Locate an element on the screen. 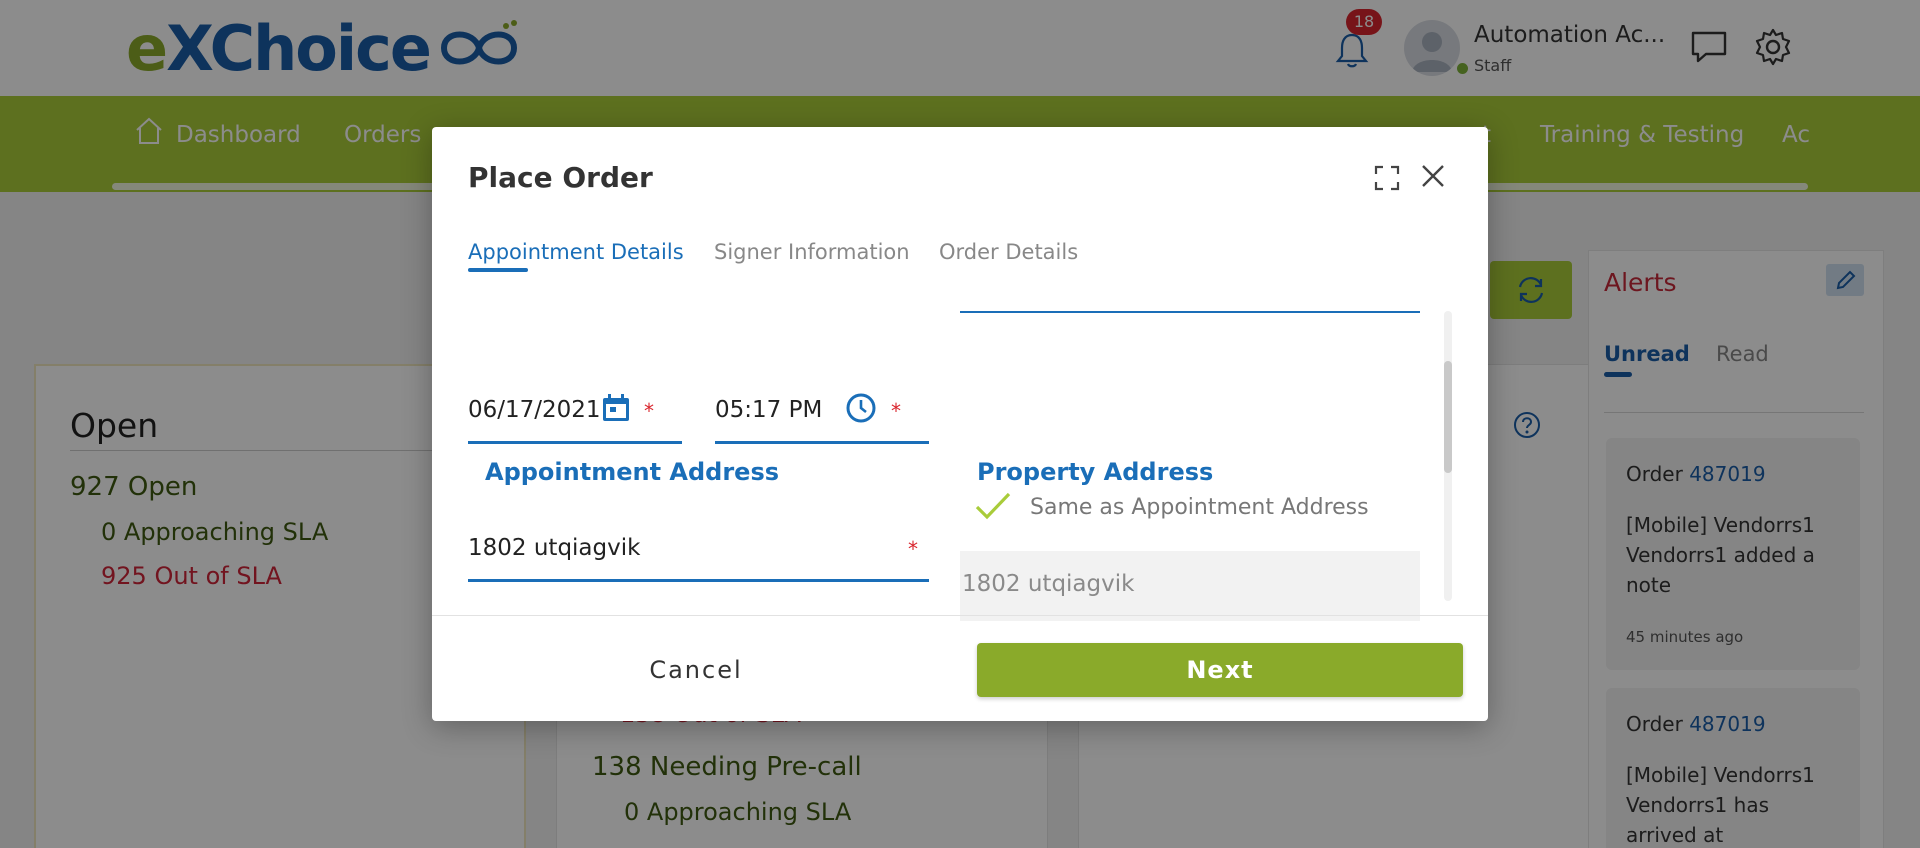  close-icon is located at coordinates (1433, 176).